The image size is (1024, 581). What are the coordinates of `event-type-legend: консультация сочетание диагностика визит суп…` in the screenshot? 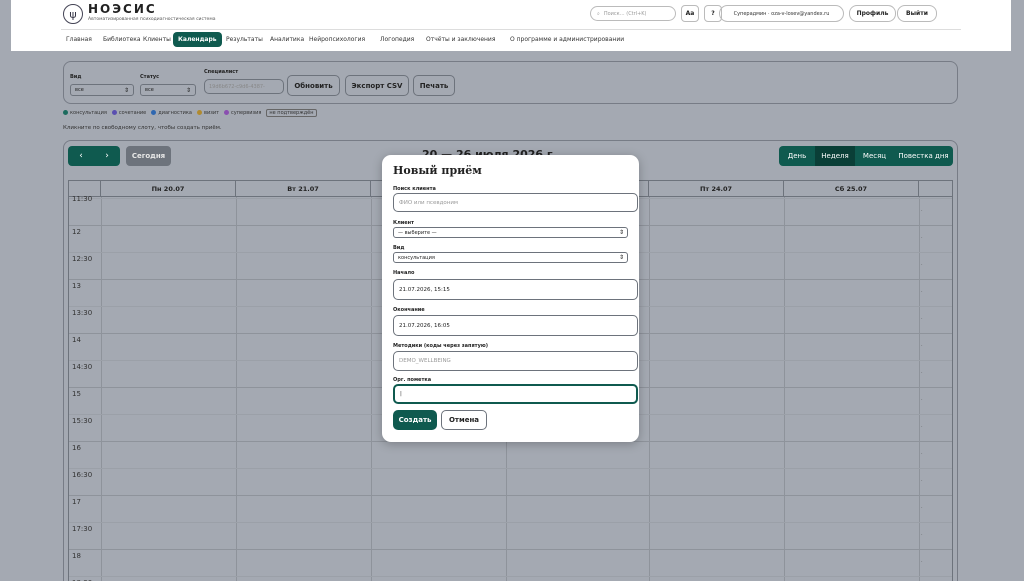 It's located at (190, 113).